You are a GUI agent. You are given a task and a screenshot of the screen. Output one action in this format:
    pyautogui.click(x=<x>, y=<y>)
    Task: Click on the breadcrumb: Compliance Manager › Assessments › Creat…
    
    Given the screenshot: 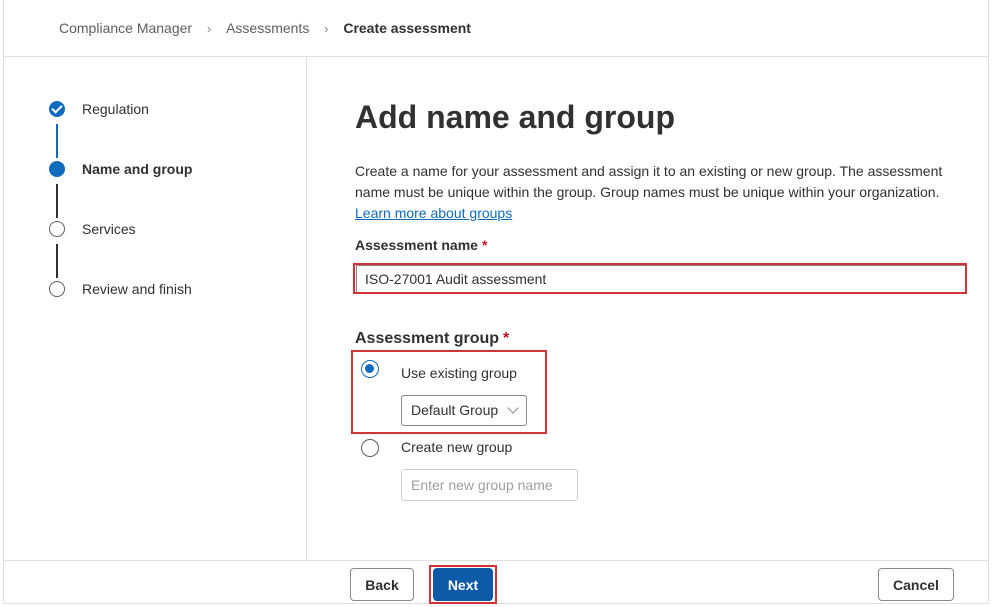 What is the action you would take?
    pyautogui.click(x=496, y=28)
    